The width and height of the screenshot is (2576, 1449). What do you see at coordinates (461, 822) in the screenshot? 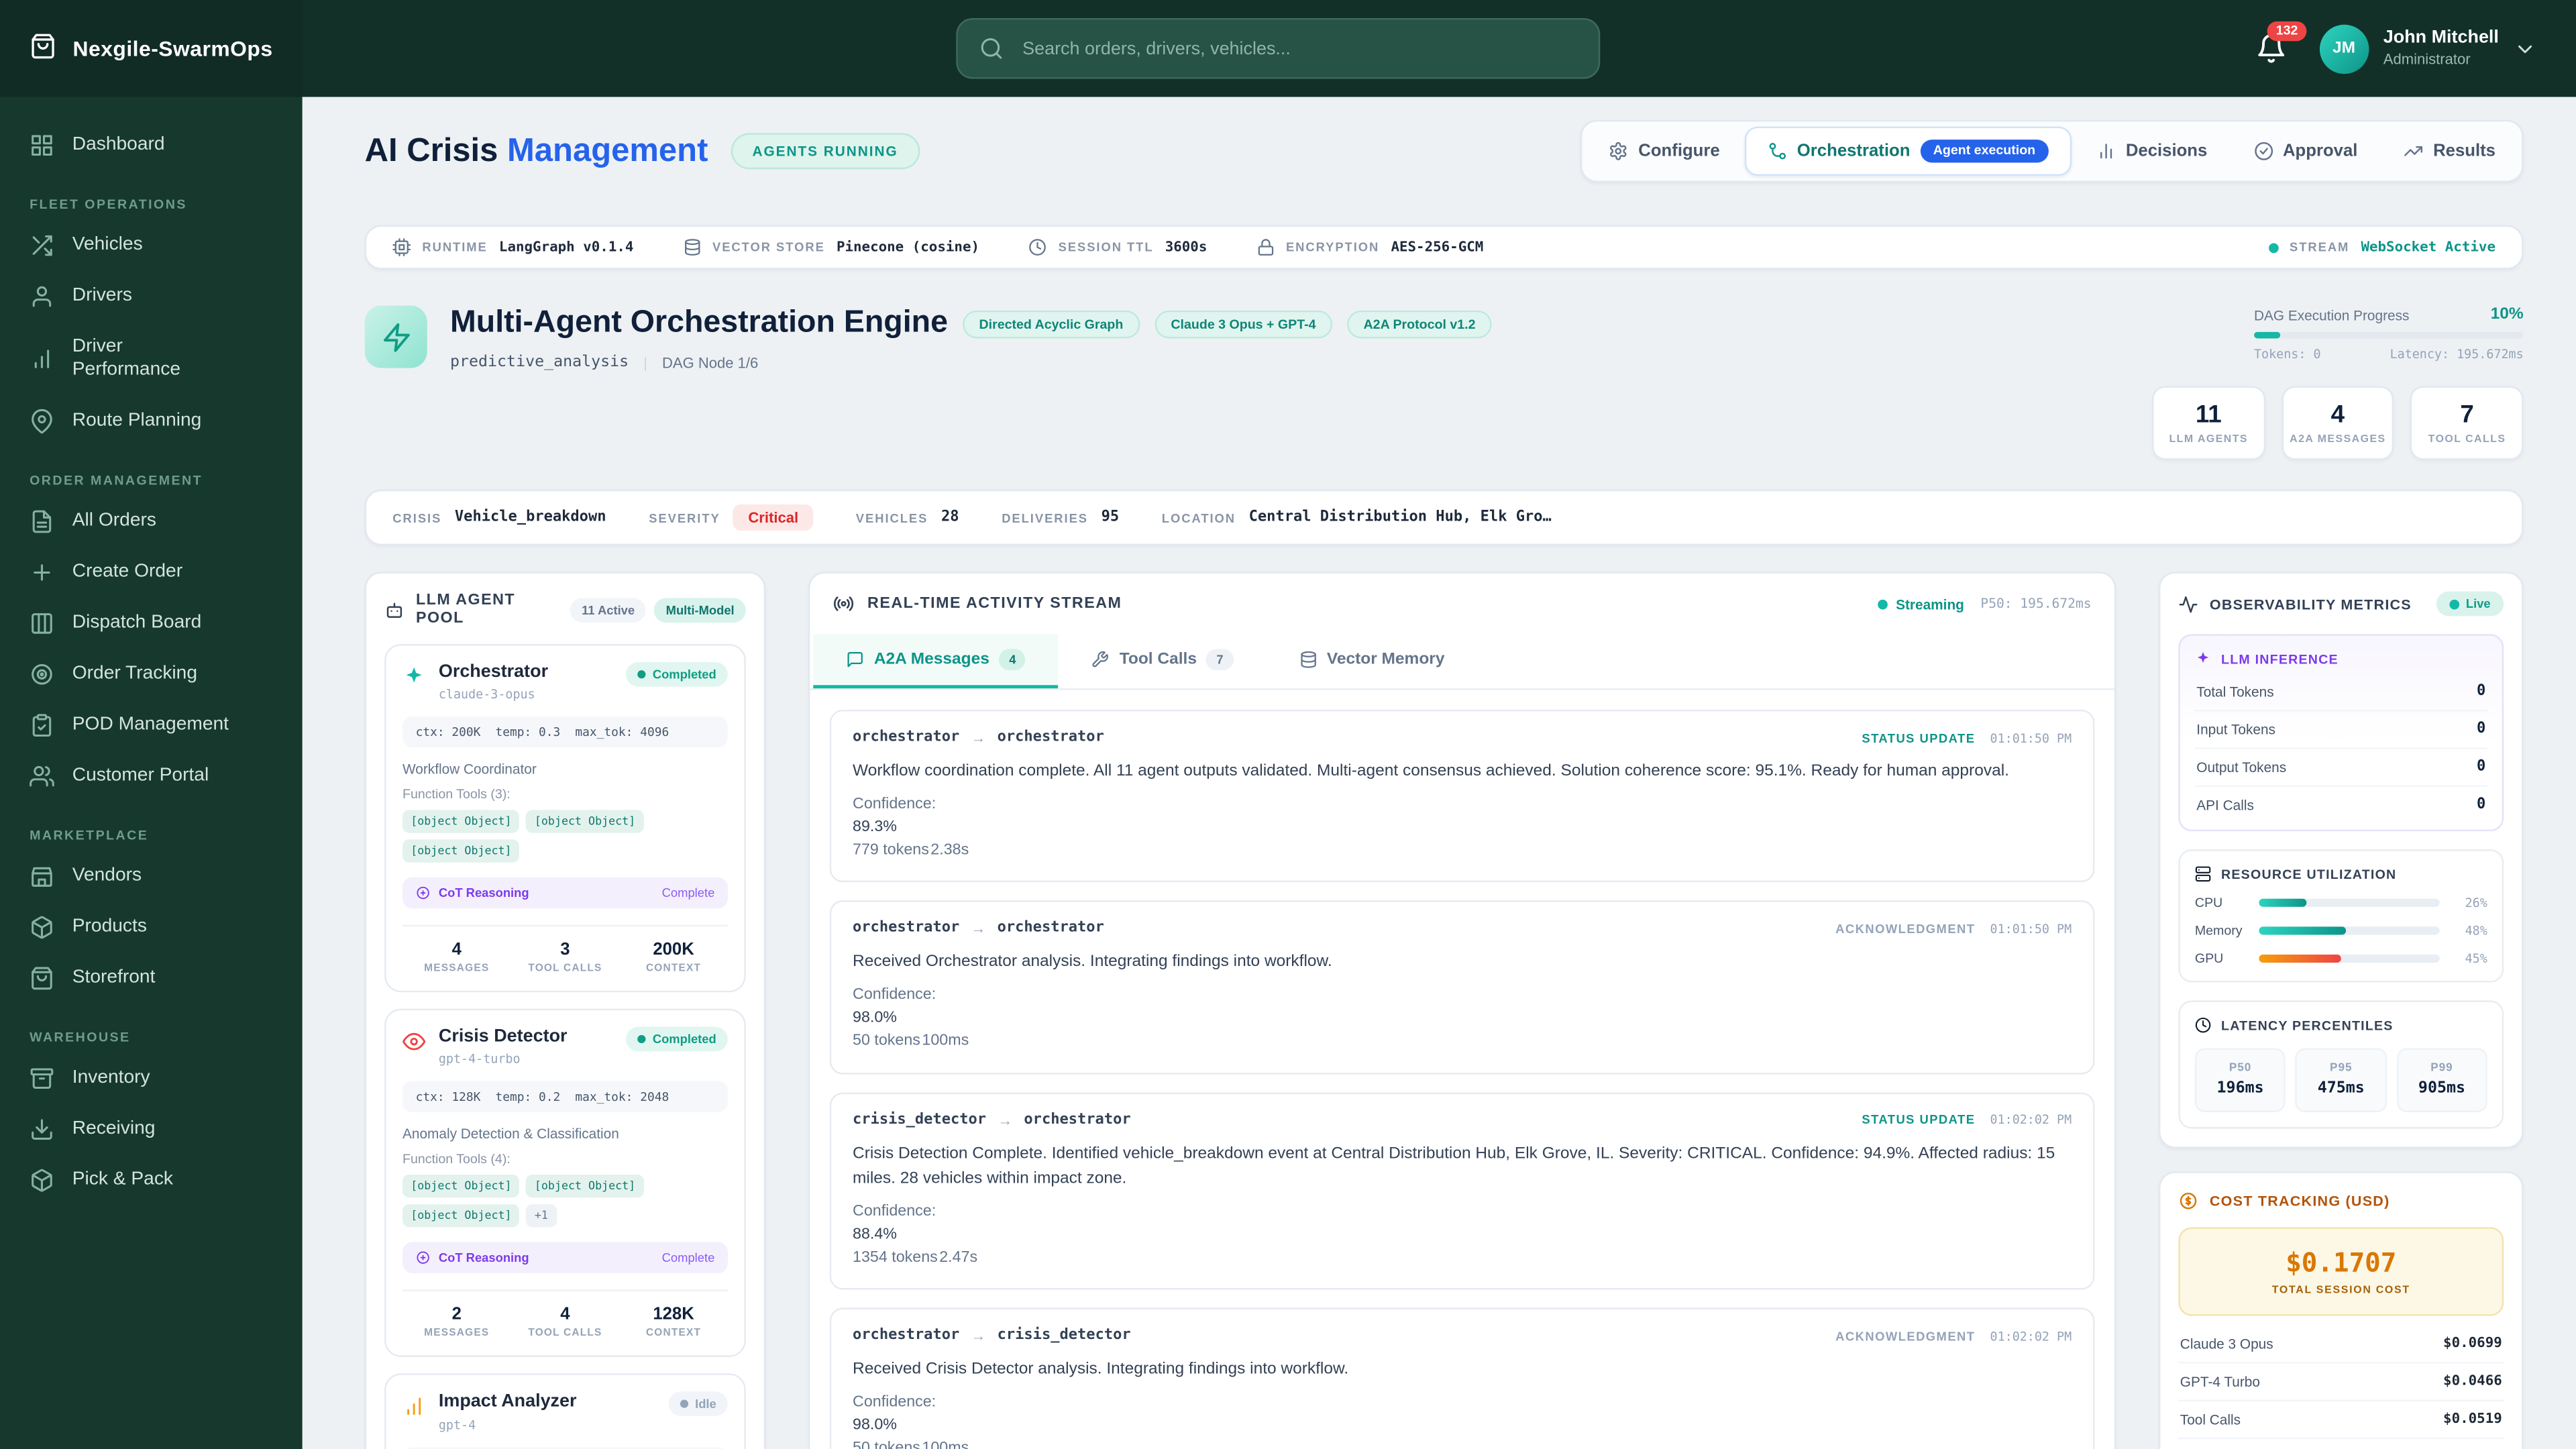
I see `tool-chip: [object Object]` at bounding box center [461, 822].